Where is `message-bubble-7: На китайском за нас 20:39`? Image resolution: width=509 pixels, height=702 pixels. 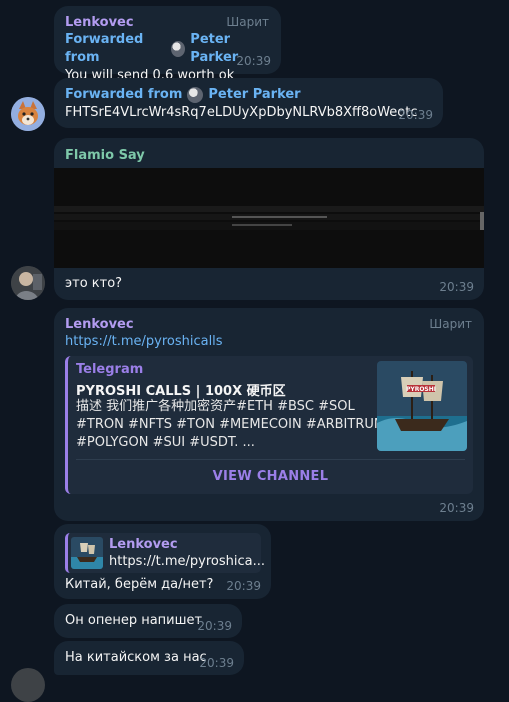
message-bubble-7: На китайском за нас 20:39 is located at coordinates (149, 658).